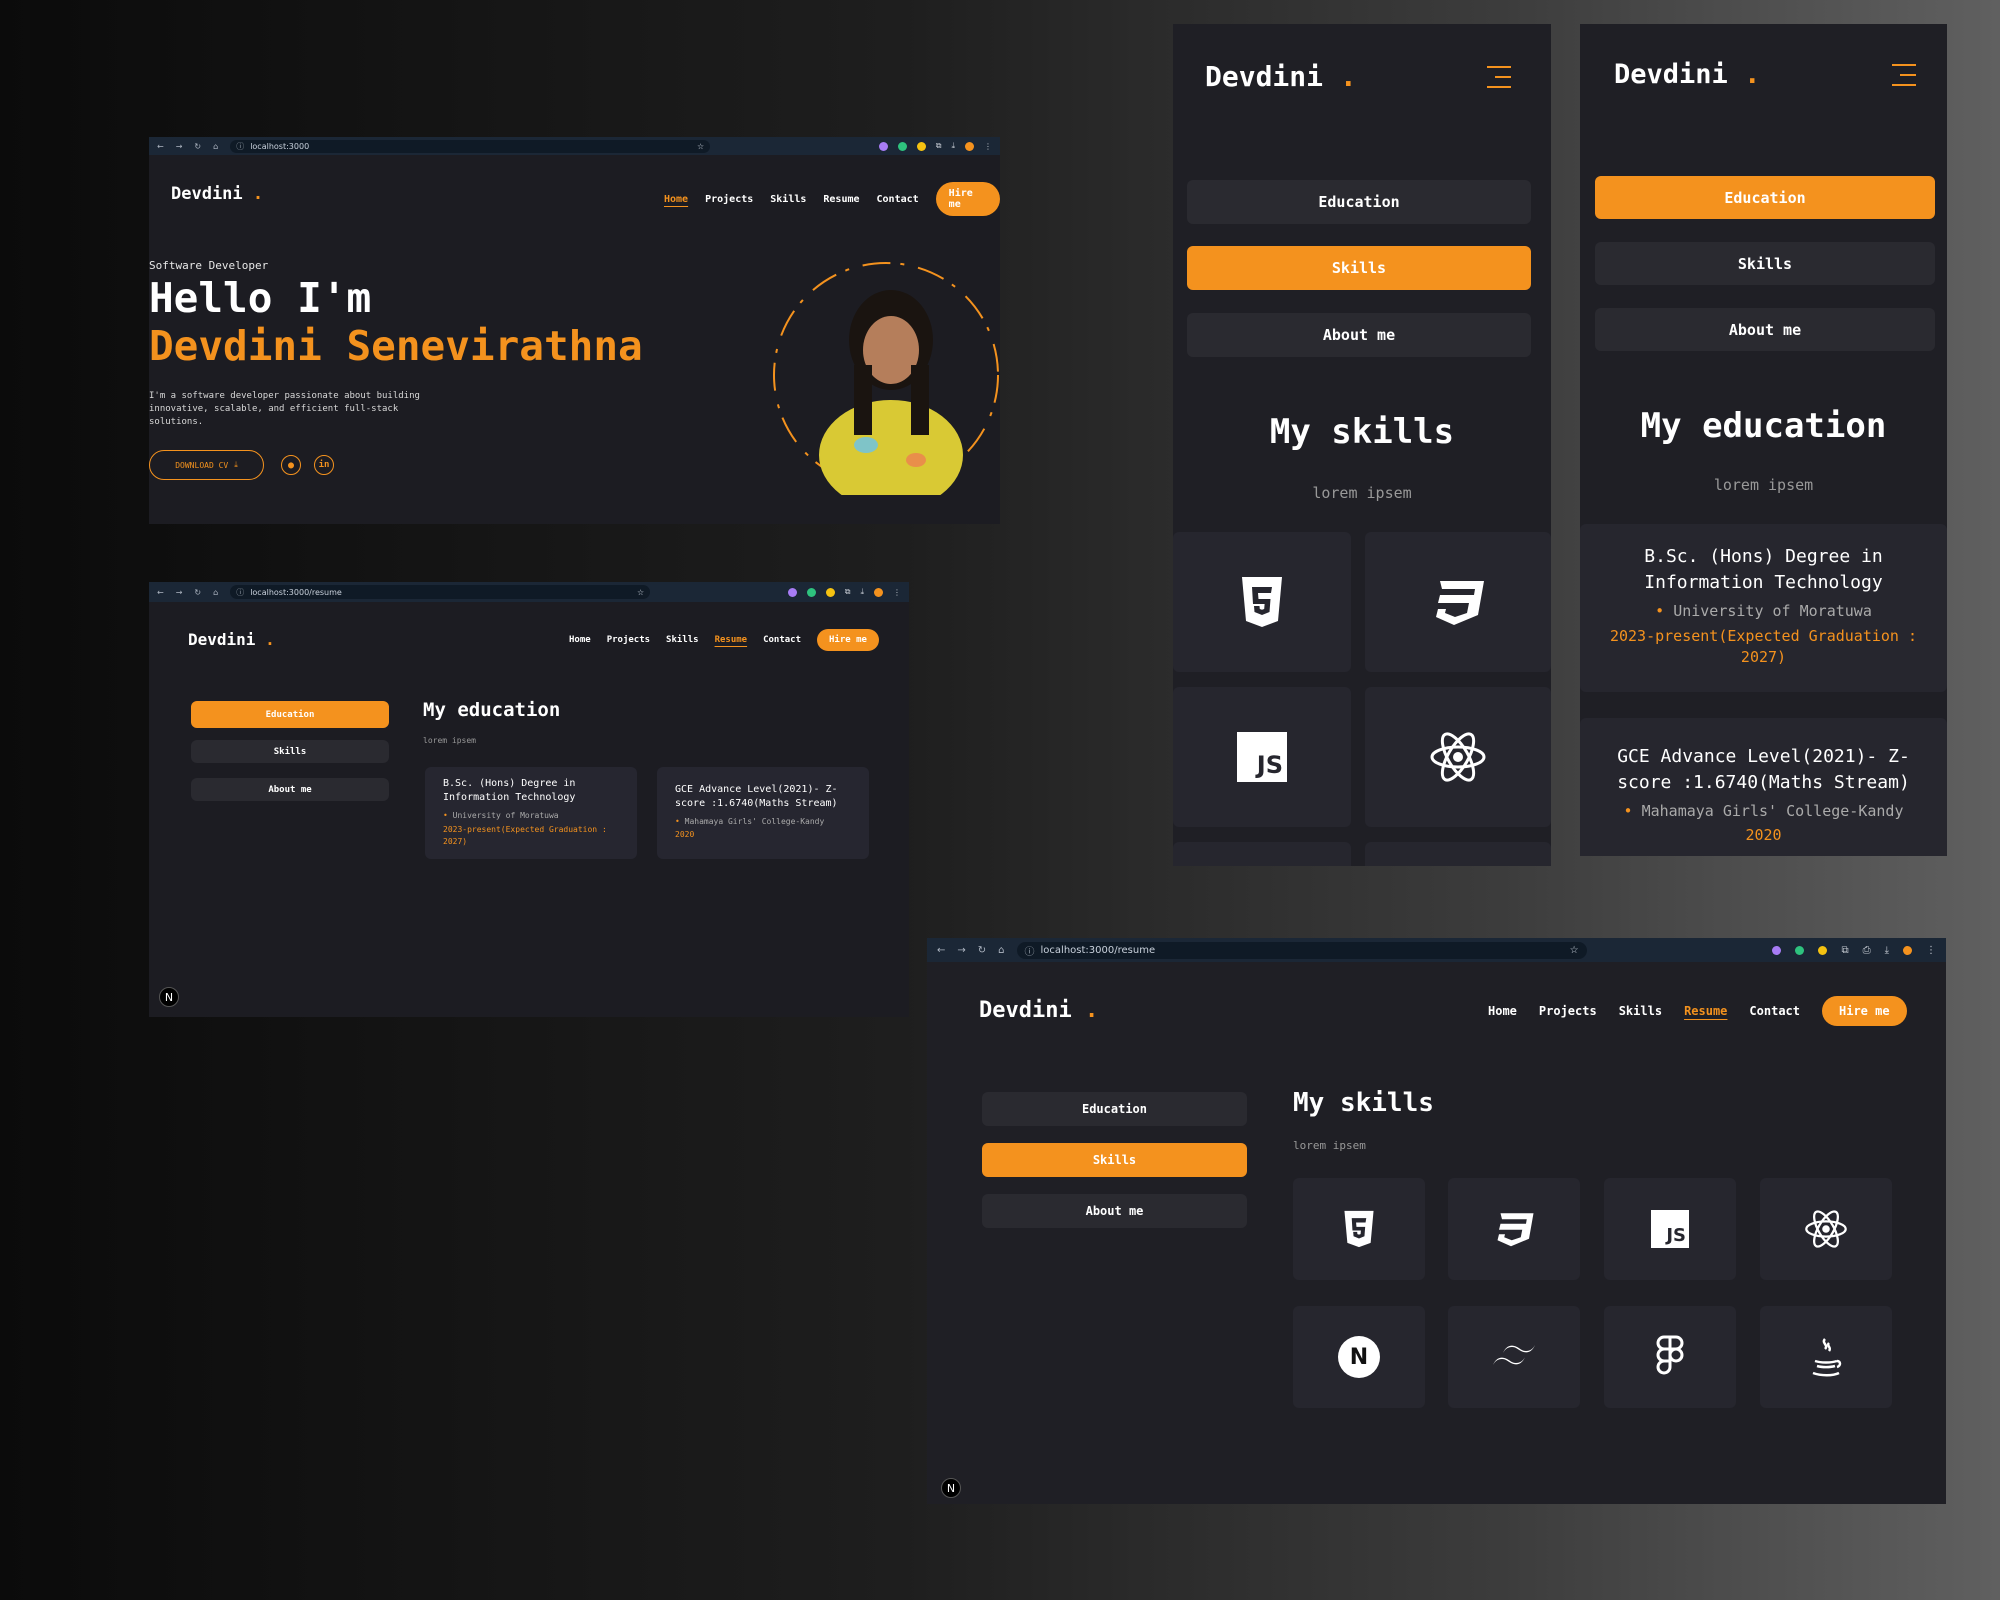 This screenshot has width=2000, height=1600. What do you see at coordinates (291, 465) in the screenshot?
I see `github-button: ●` at bounding box center [291, 465].